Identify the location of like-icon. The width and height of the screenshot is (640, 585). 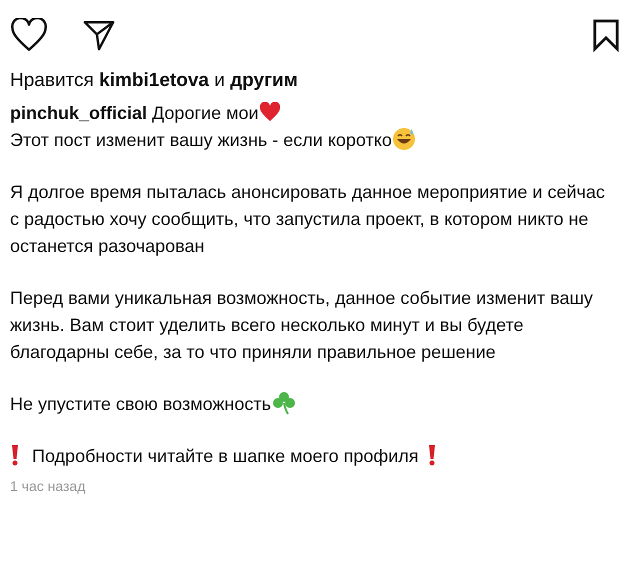
(29, 35).